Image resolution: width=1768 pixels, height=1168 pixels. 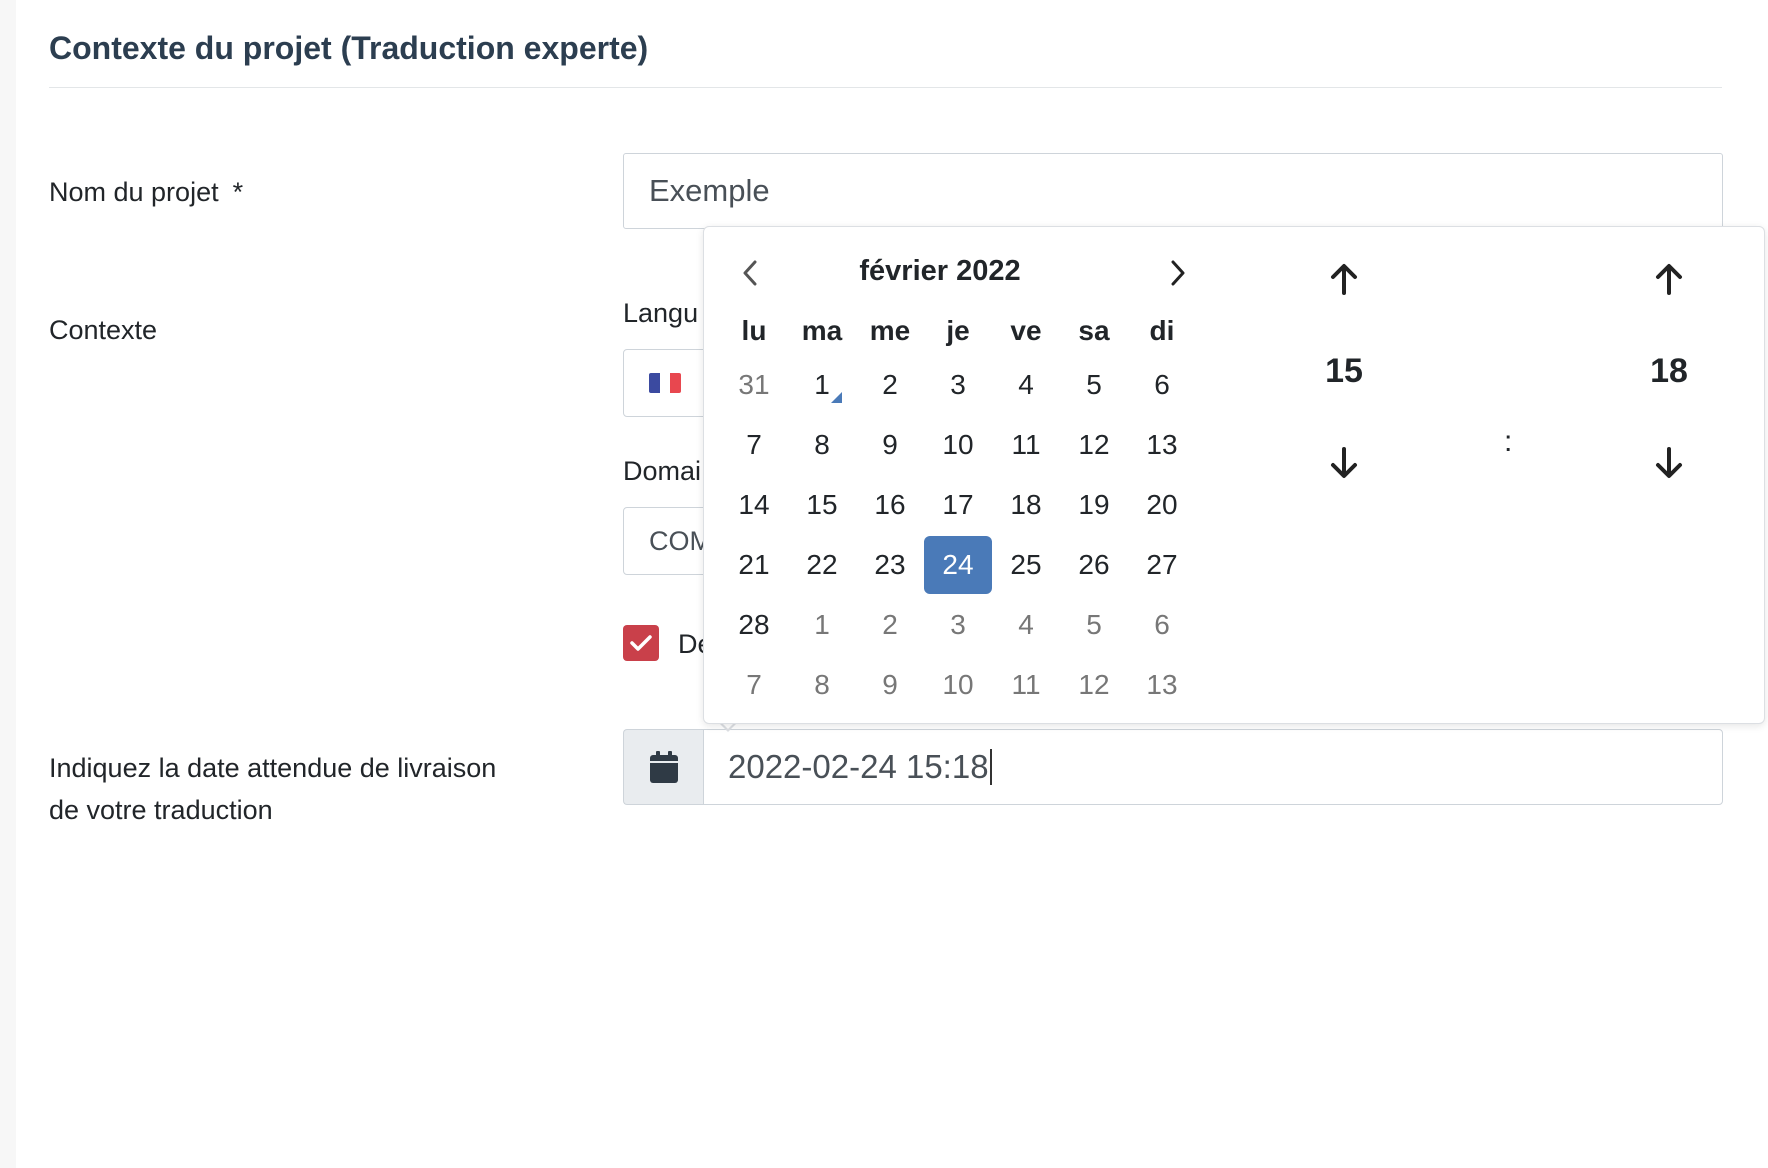 I want to click on weekday-header: di, so click(x=1162, y=330).